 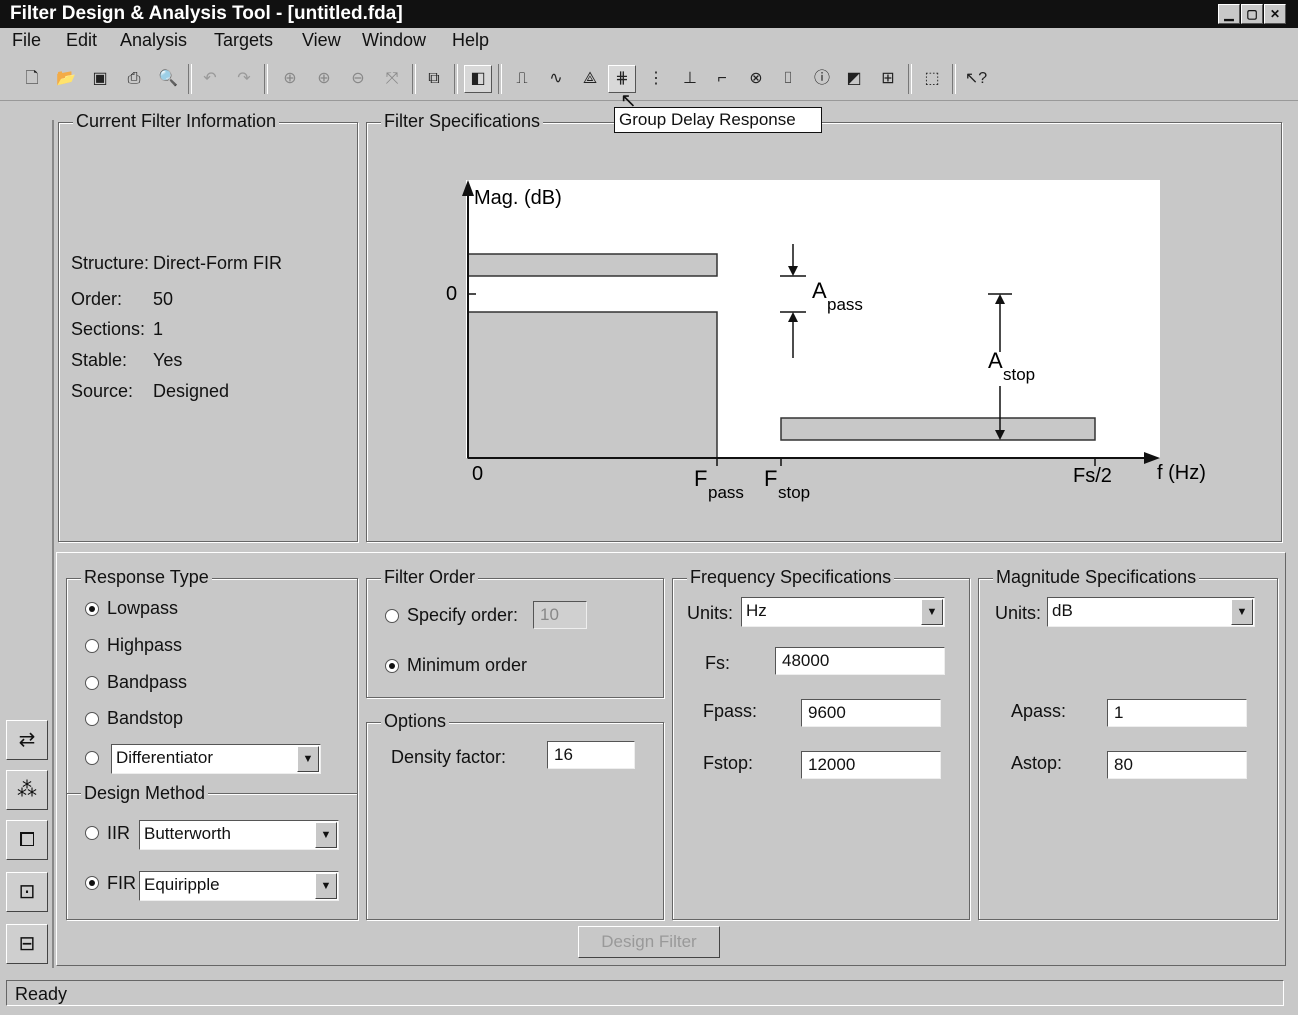 What do you see at coordinates (392, 616) in the screenshot?
I see `specify-order-radio` at bounding box center [392, 616].